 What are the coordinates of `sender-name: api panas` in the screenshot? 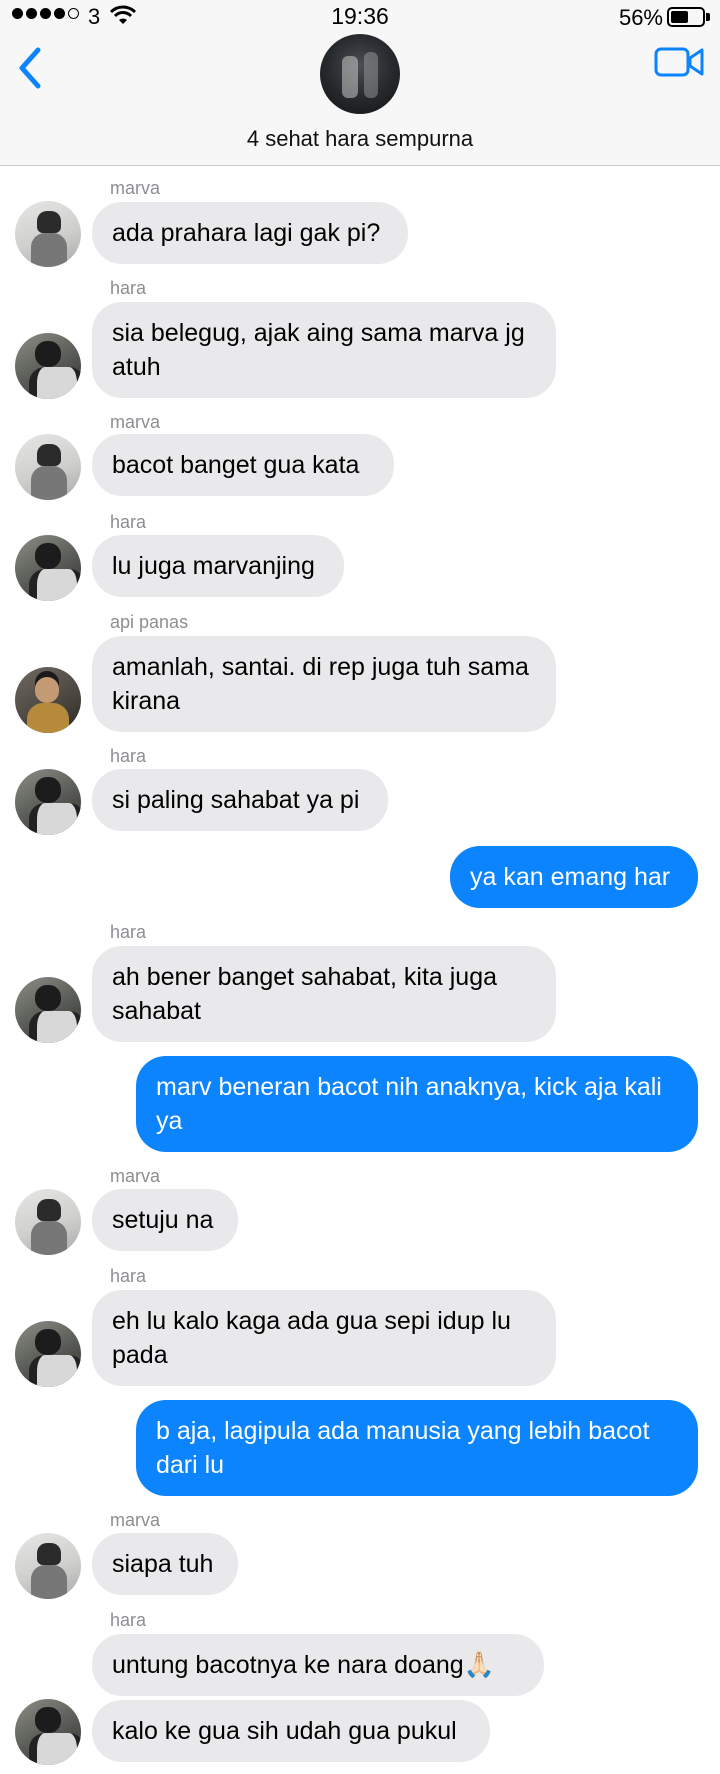 It's located at (149, 622).